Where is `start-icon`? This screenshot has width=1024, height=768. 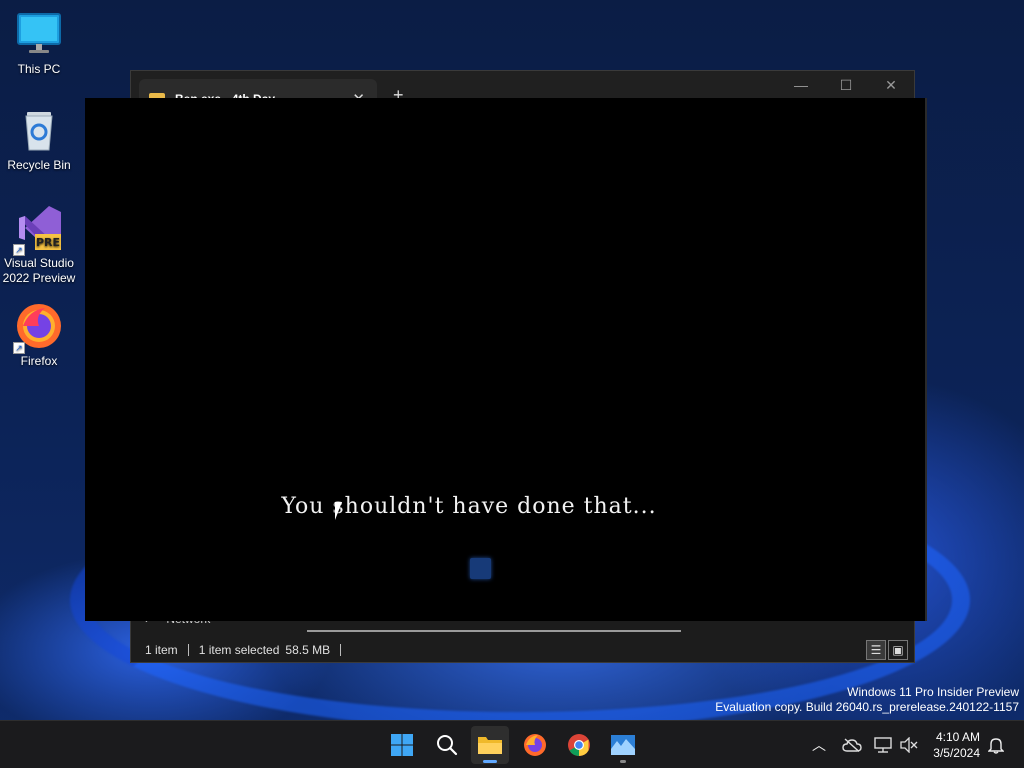 start-icon is located at coordinates (402, 745).